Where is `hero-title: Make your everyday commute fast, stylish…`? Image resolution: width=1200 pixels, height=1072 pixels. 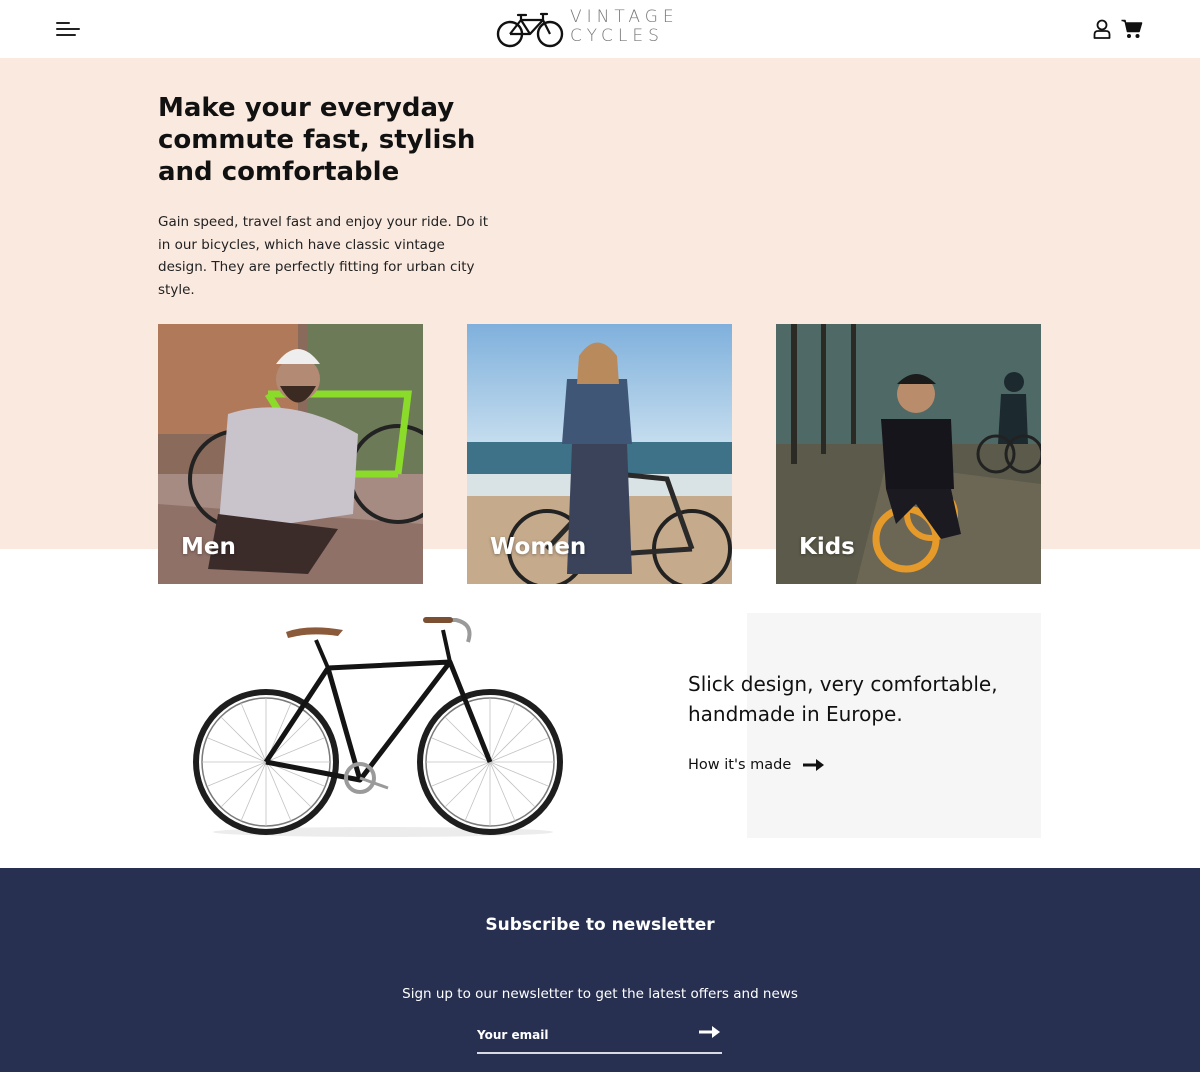
hero-title: Make your everyday commute fast, stylish… is located at coordinates (317, 140).